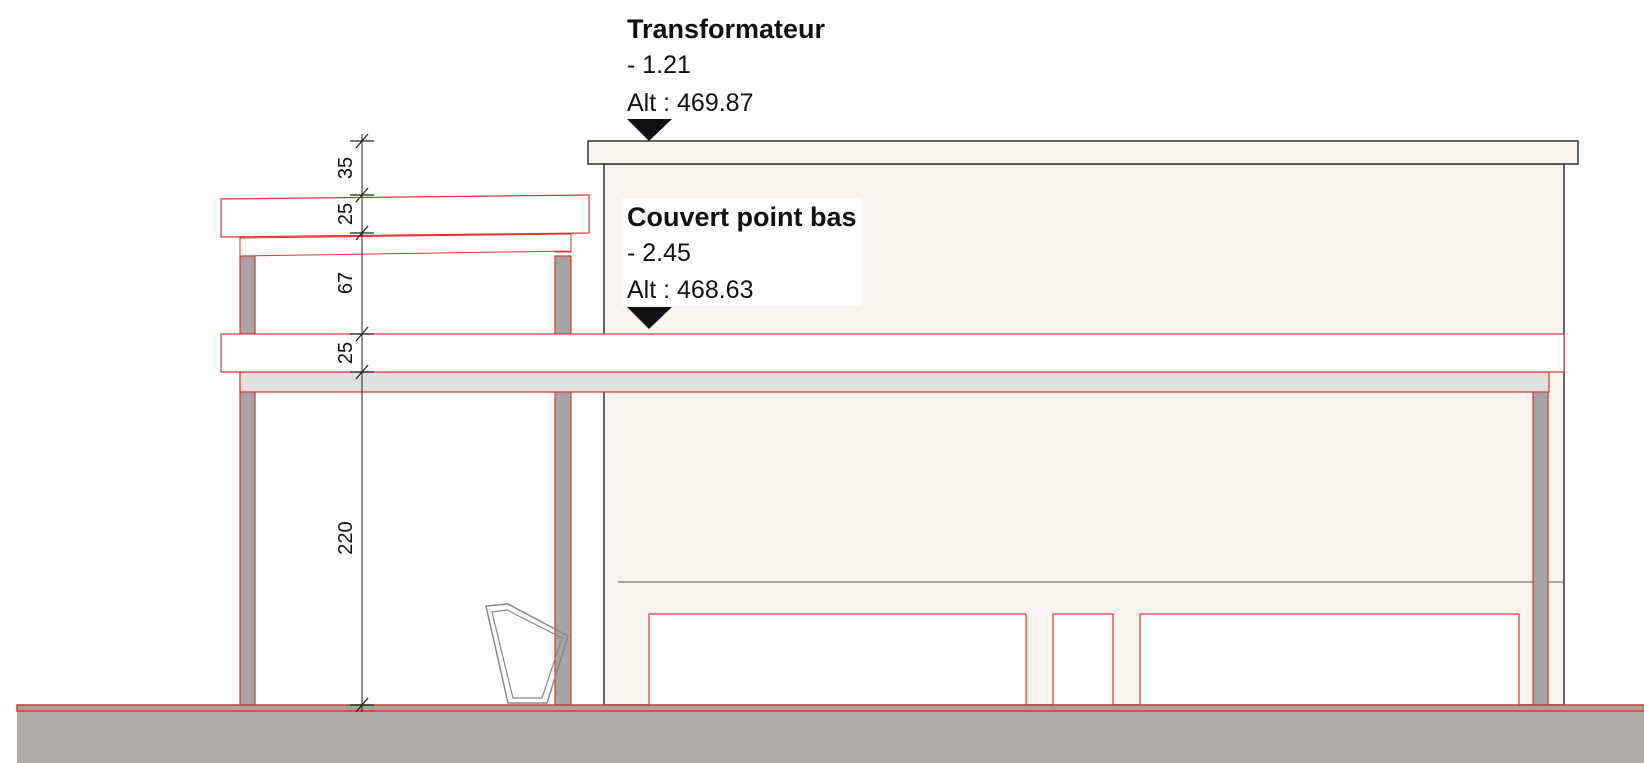  Describe the element at coordinates (894, 382) in the screenshot. I see `lower-canopy-beam` at that location.